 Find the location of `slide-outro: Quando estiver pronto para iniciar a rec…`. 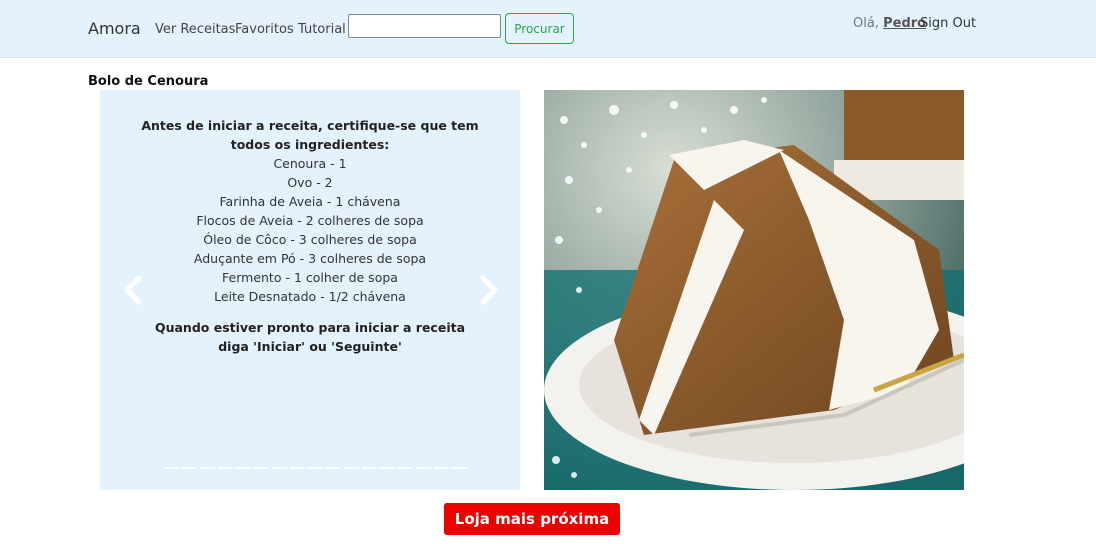

slide-outro: Quando estiver pronto para iniciar a rec… is located at coordinates (310, 337).